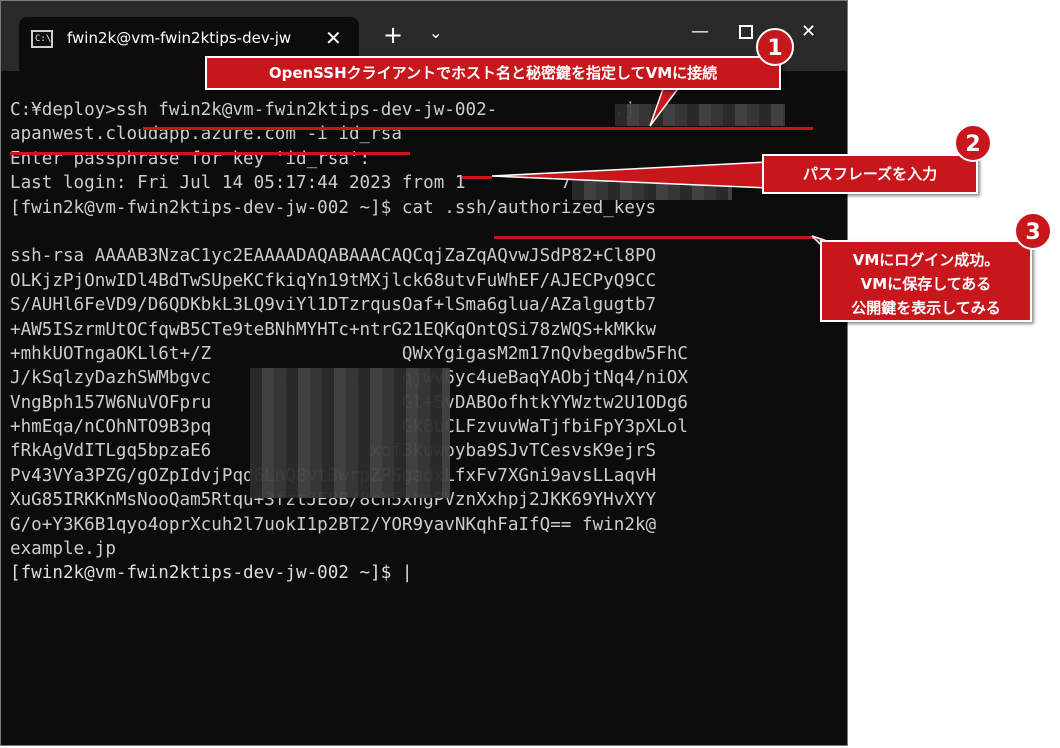 The image size is (1060, 748). I want to click on annotation-text: OpenSSHクライアントでホスト名と秘密鍵を指定してVMに接続, so click(493, 73).